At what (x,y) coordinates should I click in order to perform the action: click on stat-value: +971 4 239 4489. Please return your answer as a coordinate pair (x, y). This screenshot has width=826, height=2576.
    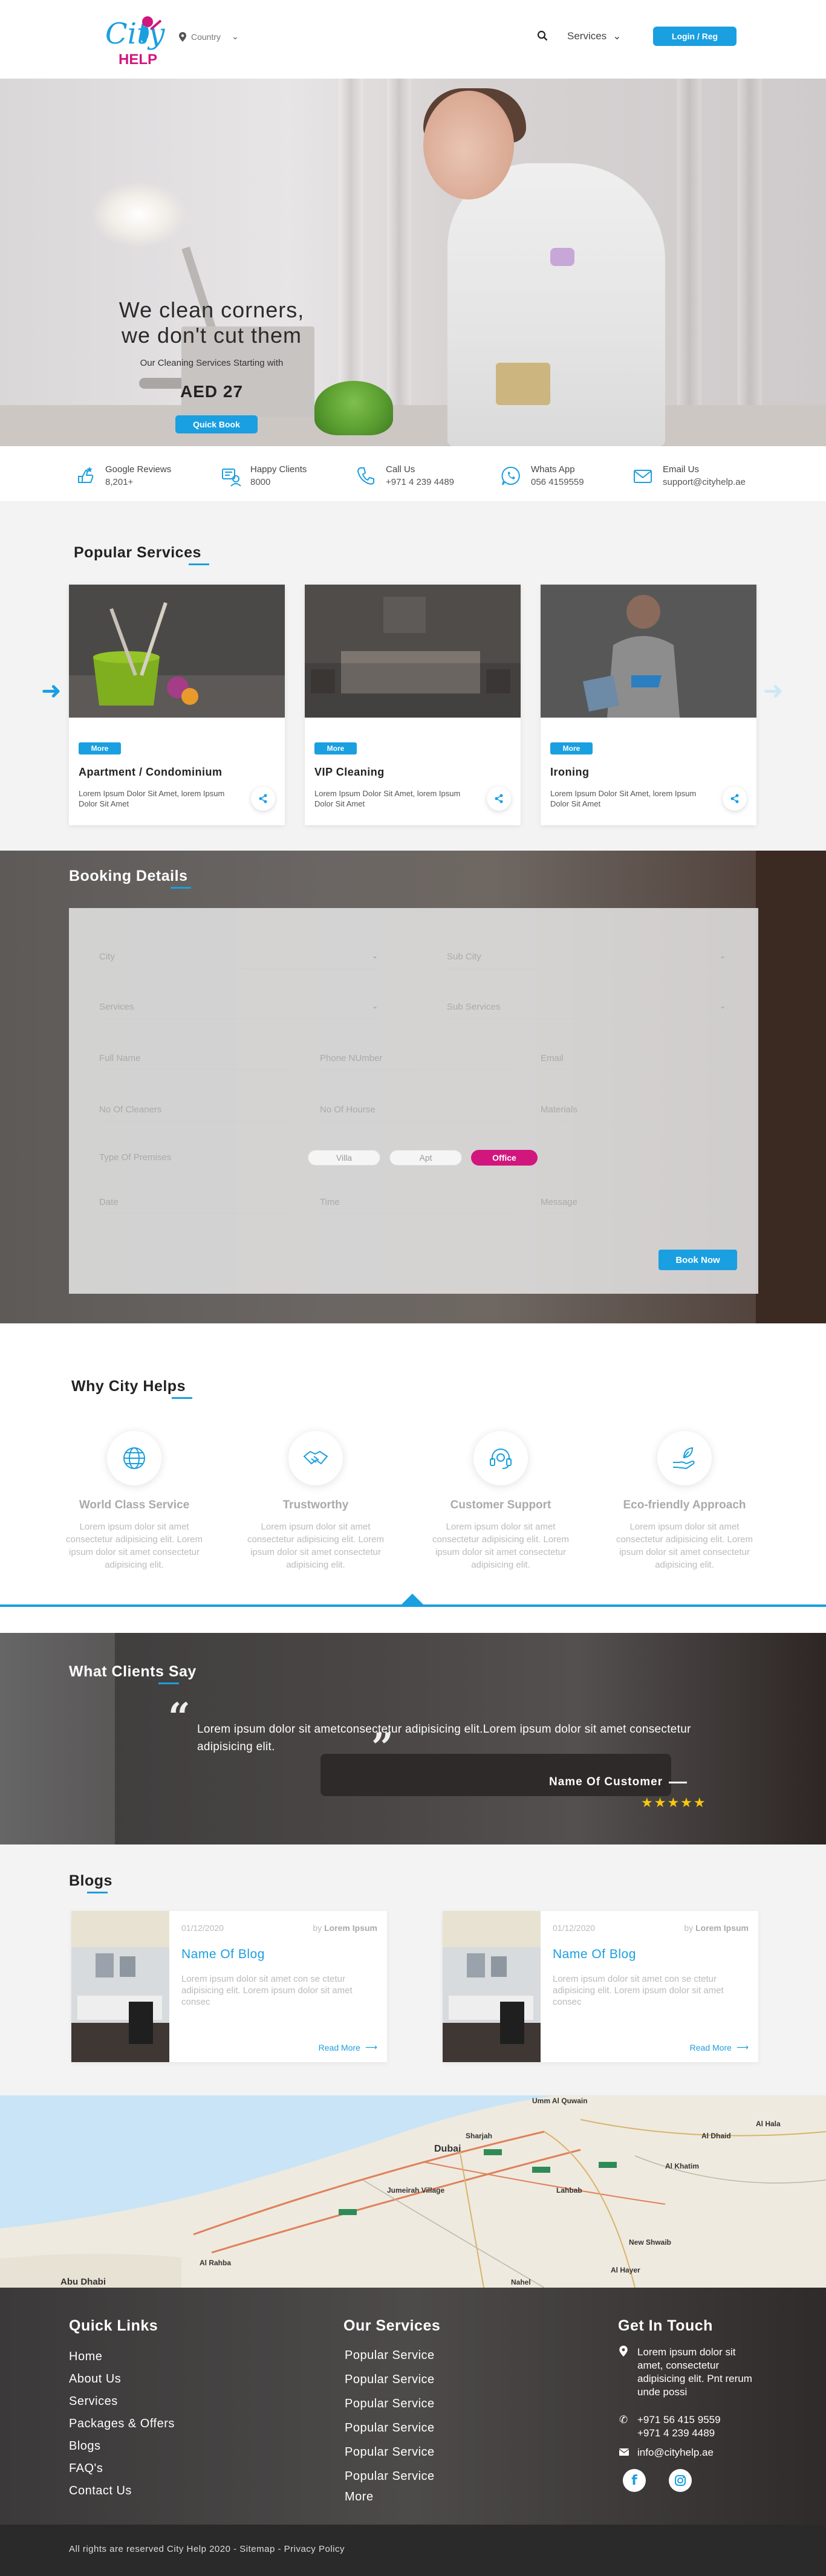
    Looking at the image, I should click on (420, 482).